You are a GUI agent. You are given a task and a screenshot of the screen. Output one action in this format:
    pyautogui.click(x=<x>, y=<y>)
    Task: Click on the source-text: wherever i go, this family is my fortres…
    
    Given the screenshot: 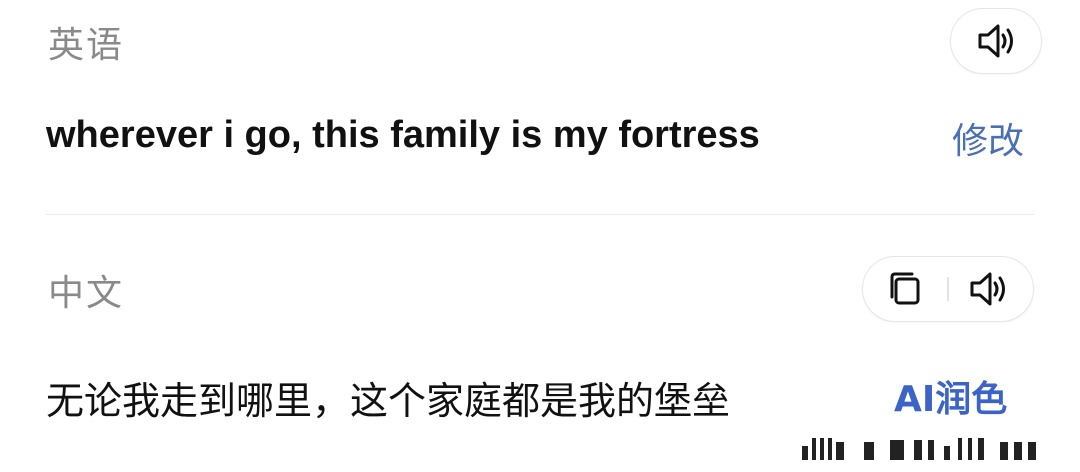 What is the action you would take?
    pyautogui.click(x=403, y=135)
    